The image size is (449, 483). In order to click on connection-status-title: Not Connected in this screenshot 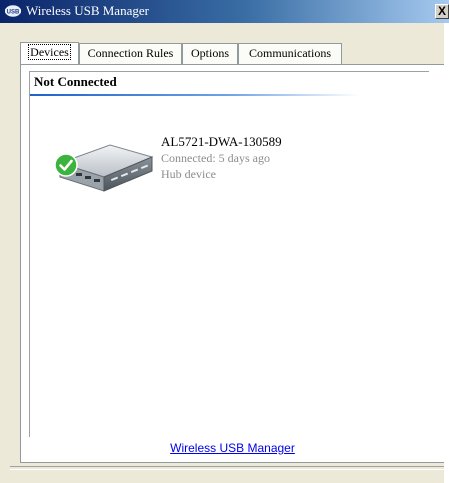, I will do `click(75, 81)`.